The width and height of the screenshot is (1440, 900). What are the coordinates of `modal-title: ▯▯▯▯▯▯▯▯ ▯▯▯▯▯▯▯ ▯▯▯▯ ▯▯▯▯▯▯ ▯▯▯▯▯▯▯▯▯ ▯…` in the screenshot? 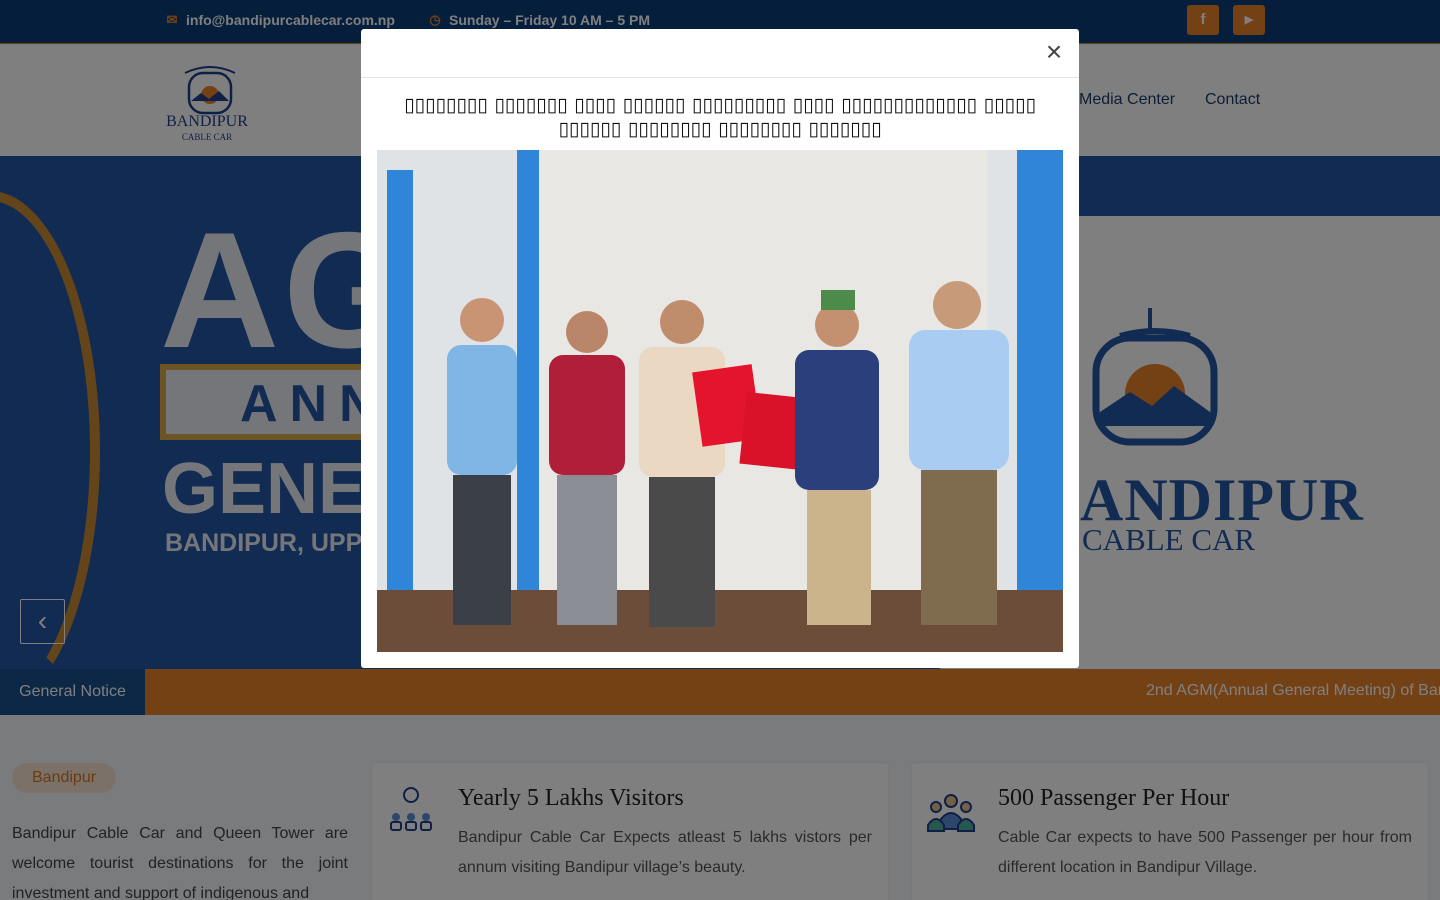 It's located at (720, 117).